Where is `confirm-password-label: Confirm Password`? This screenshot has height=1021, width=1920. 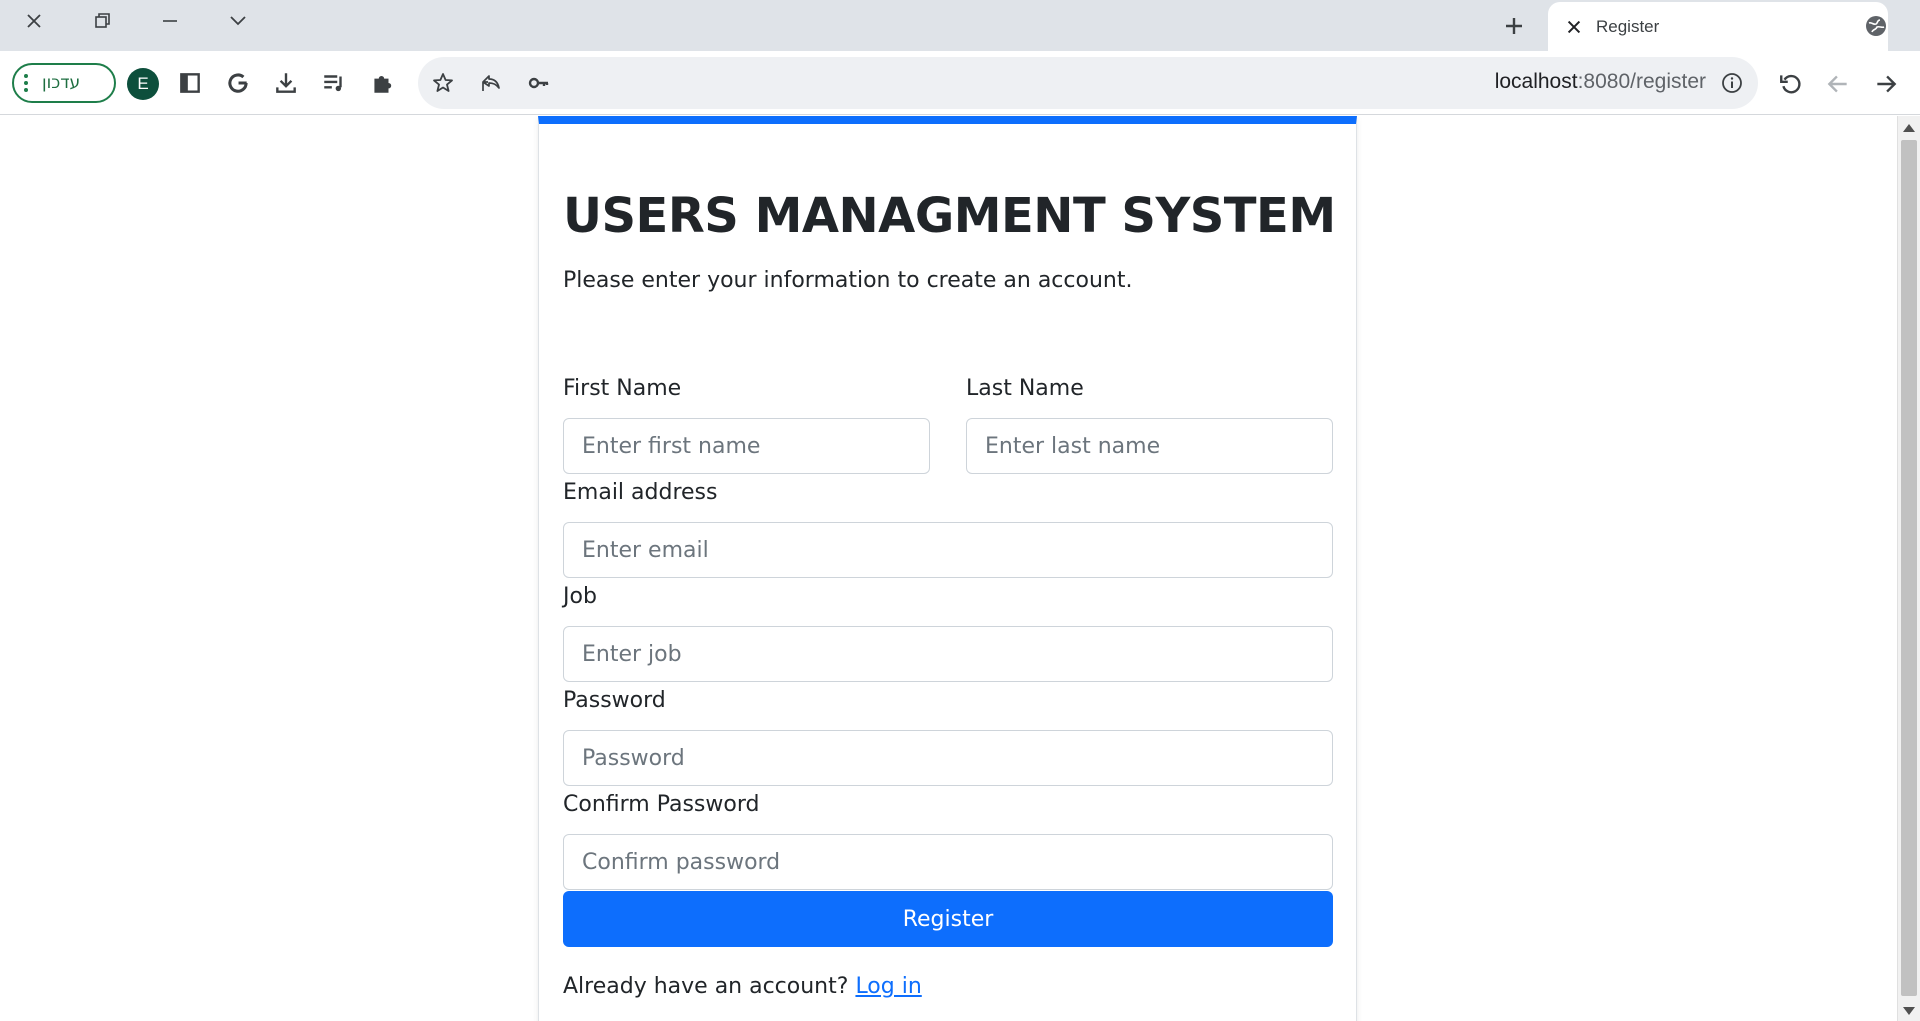
confirm-password-label: Confirm Password is located at coordinates (661, 804).